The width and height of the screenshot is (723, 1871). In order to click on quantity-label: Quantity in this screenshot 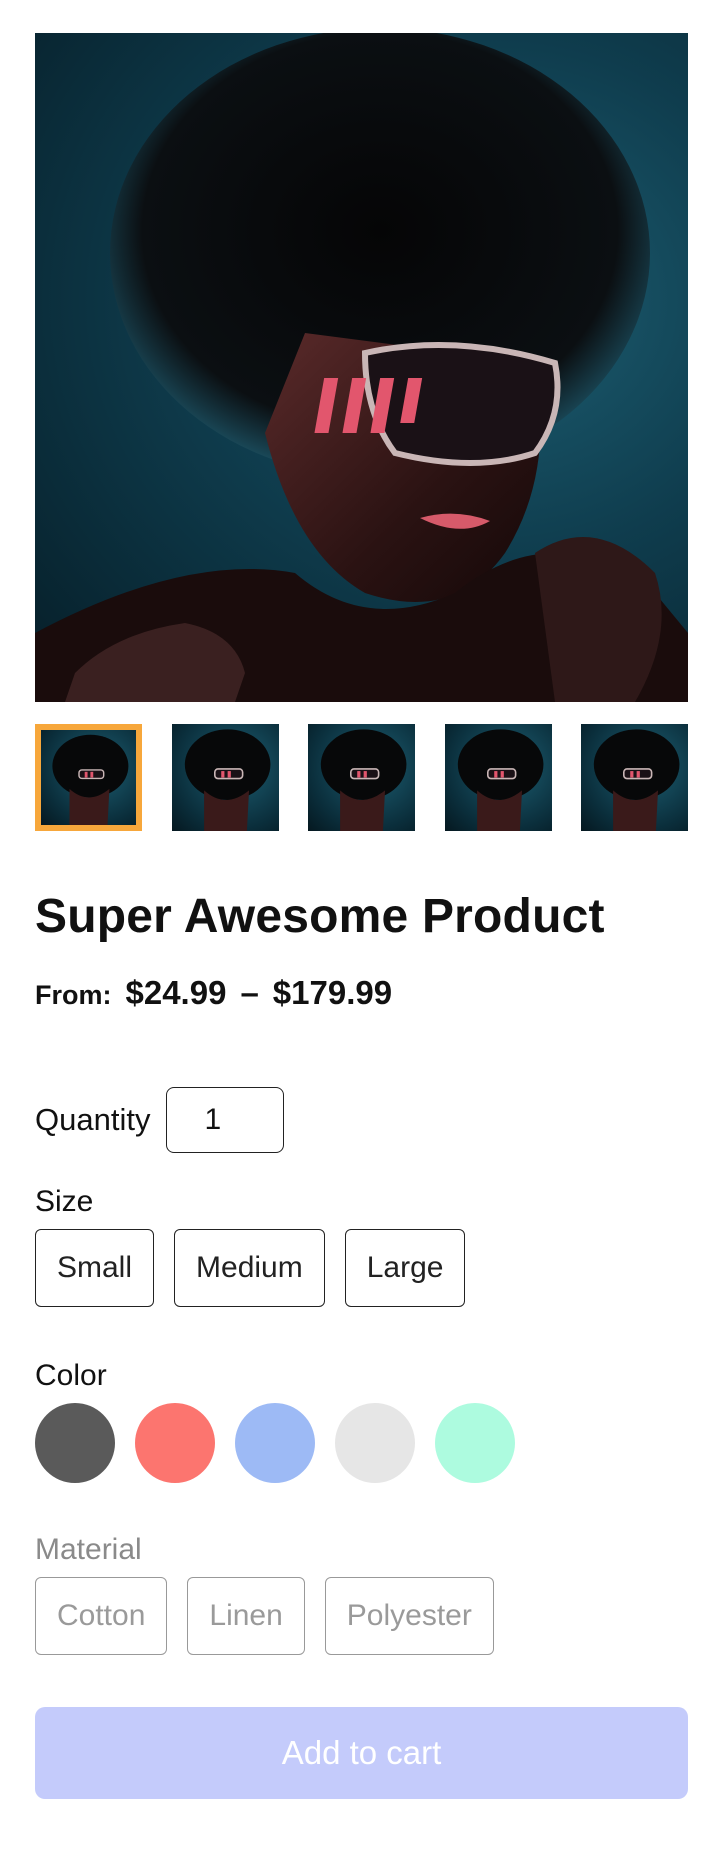, I will do `click(93, 1119)`.